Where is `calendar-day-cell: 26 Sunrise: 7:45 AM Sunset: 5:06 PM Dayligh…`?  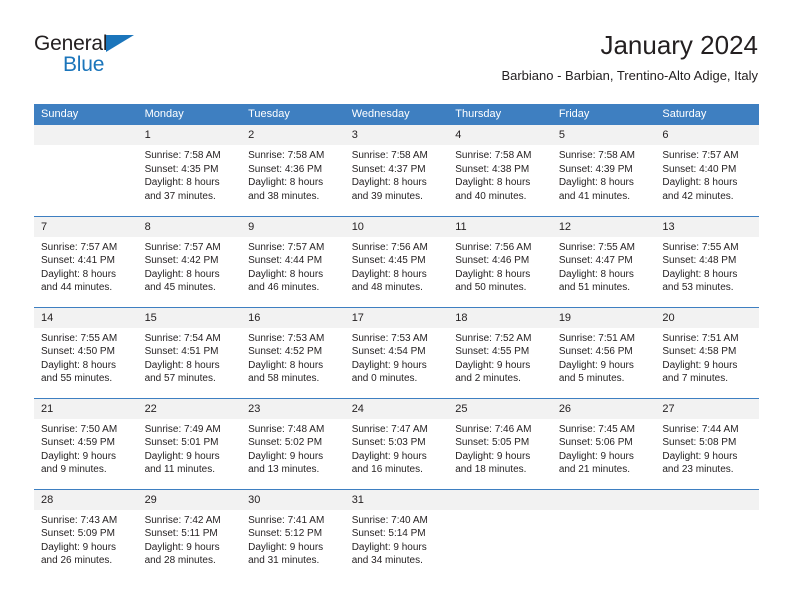 calendar-day-cell: 26 Sunrise: 7:45 AM Sunset: 5:06 PM Dayligh… is located at coordinates (603, 443).